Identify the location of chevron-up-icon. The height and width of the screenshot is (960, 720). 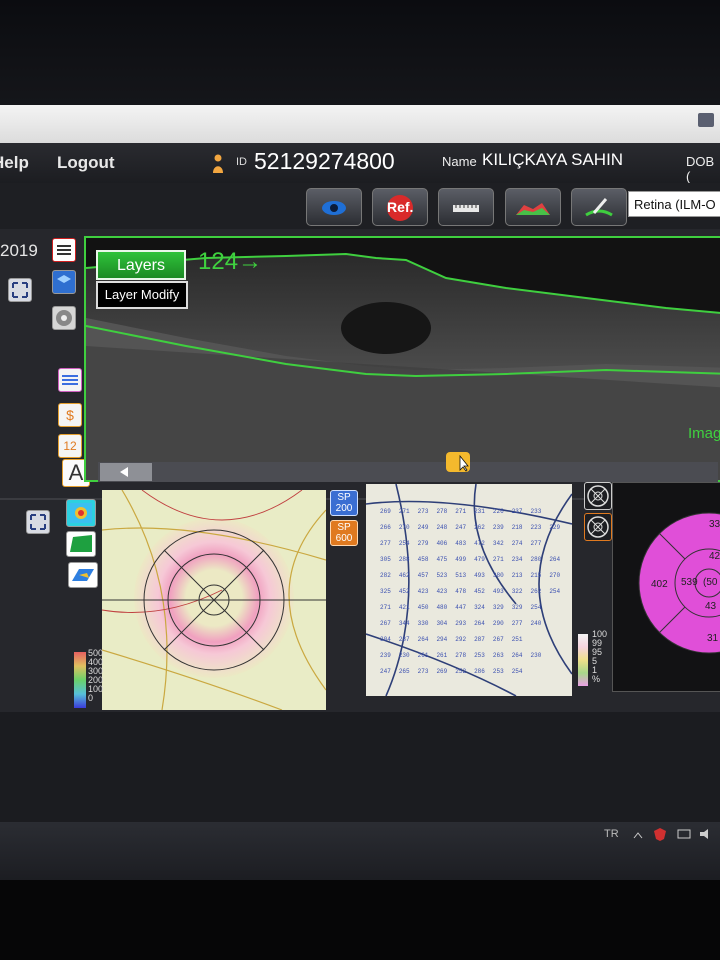
(638, 835).